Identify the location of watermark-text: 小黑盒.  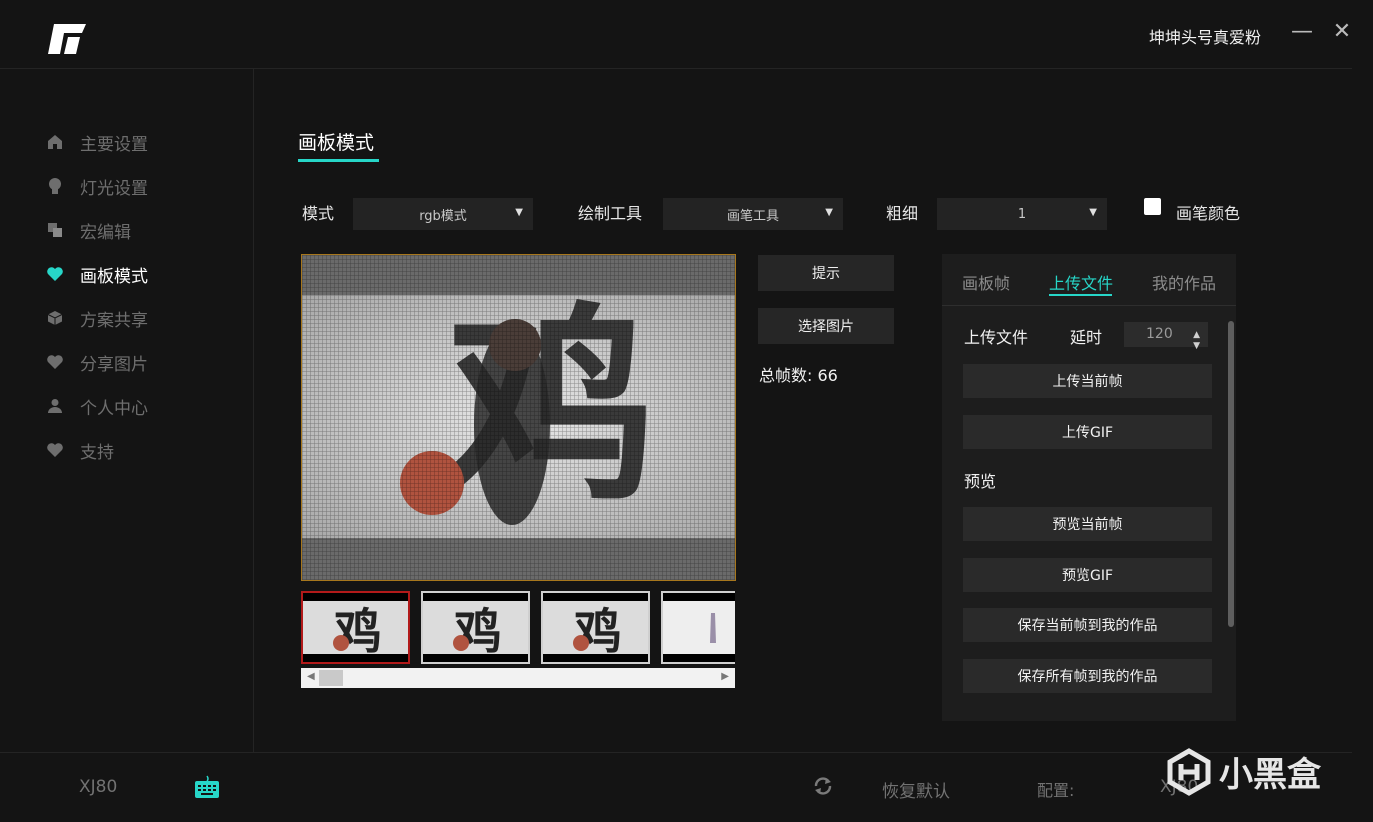
(1270, 775).